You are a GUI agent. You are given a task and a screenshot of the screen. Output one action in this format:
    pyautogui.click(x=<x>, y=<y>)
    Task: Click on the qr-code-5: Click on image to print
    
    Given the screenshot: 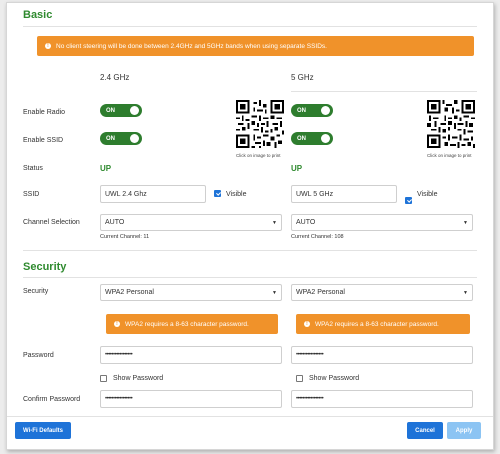 What is the action you would take?
    pyautogui.click(x=451, y=129)
    